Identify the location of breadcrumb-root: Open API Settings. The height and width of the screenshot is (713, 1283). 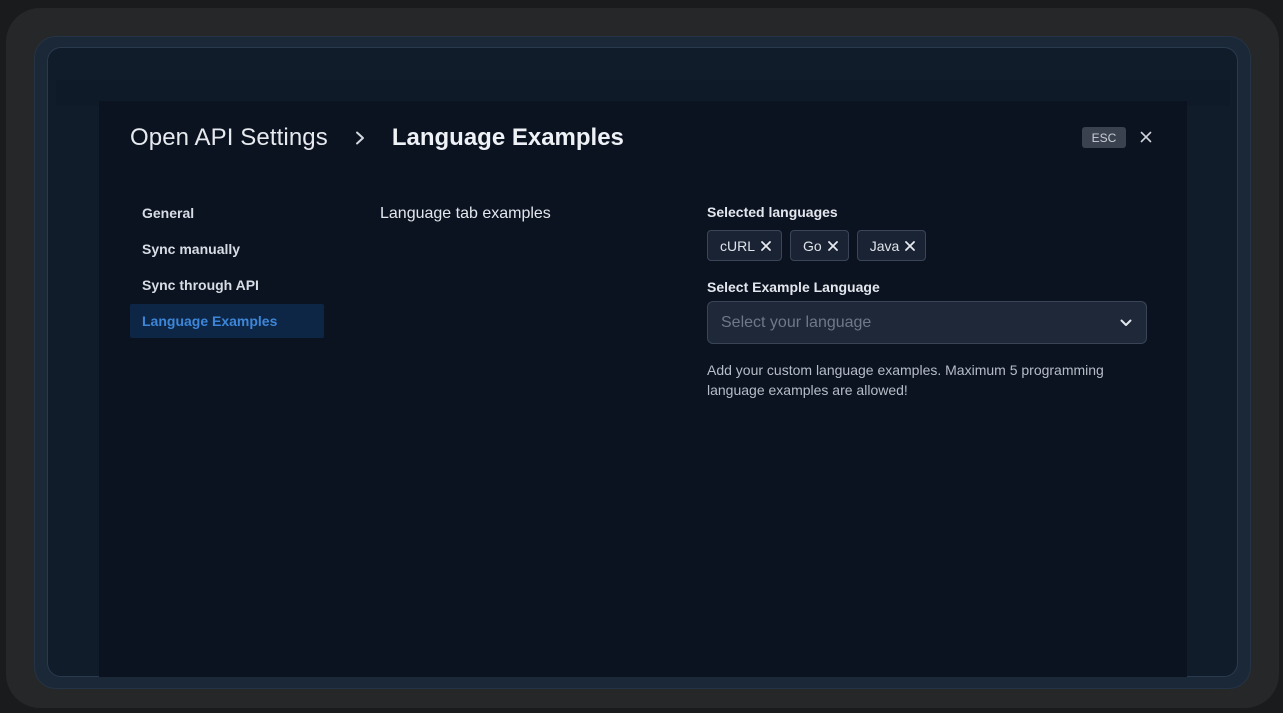
(229, 138).